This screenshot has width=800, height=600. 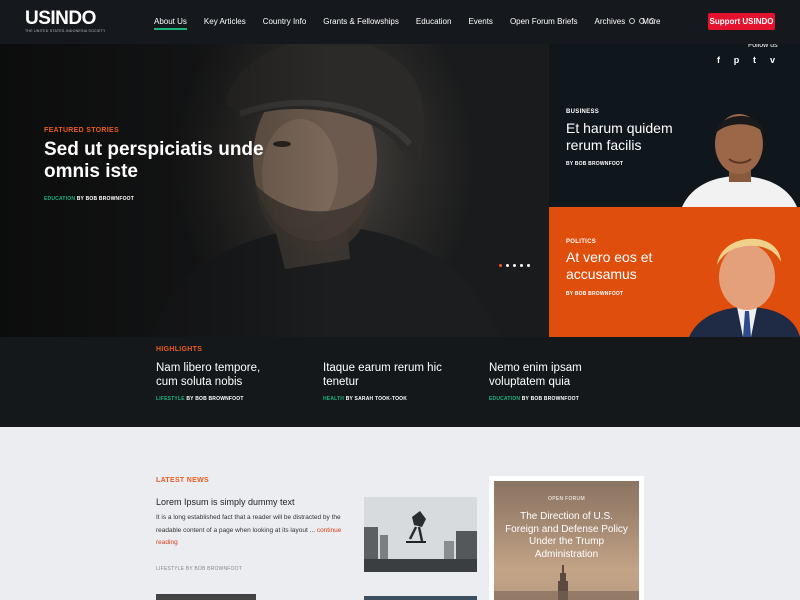 I want to click on pinterest-icon: p, so click(x=736, y=60).